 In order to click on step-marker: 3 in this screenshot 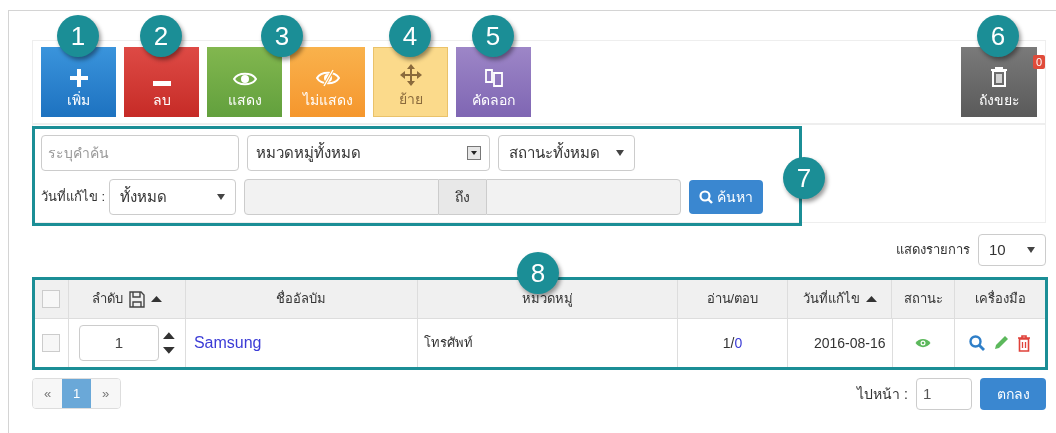, I will do `click(282, 36)`.